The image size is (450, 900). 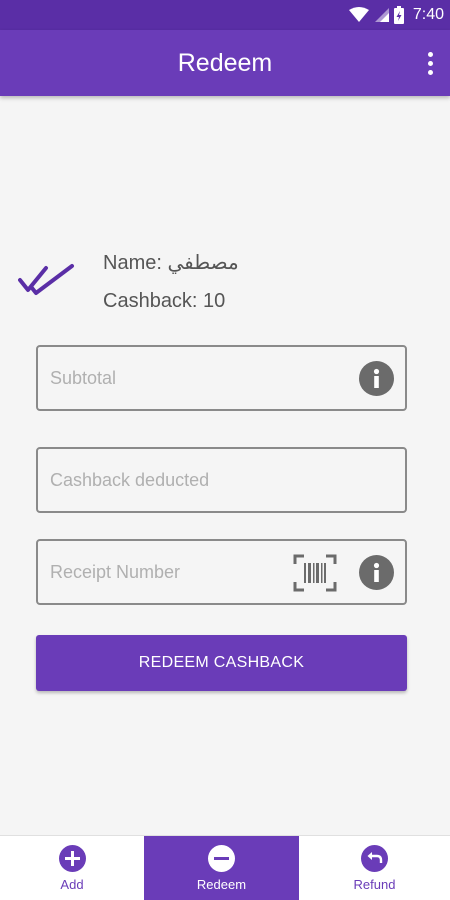 I want to click on subtotal-input, so click(x=170, y=378).